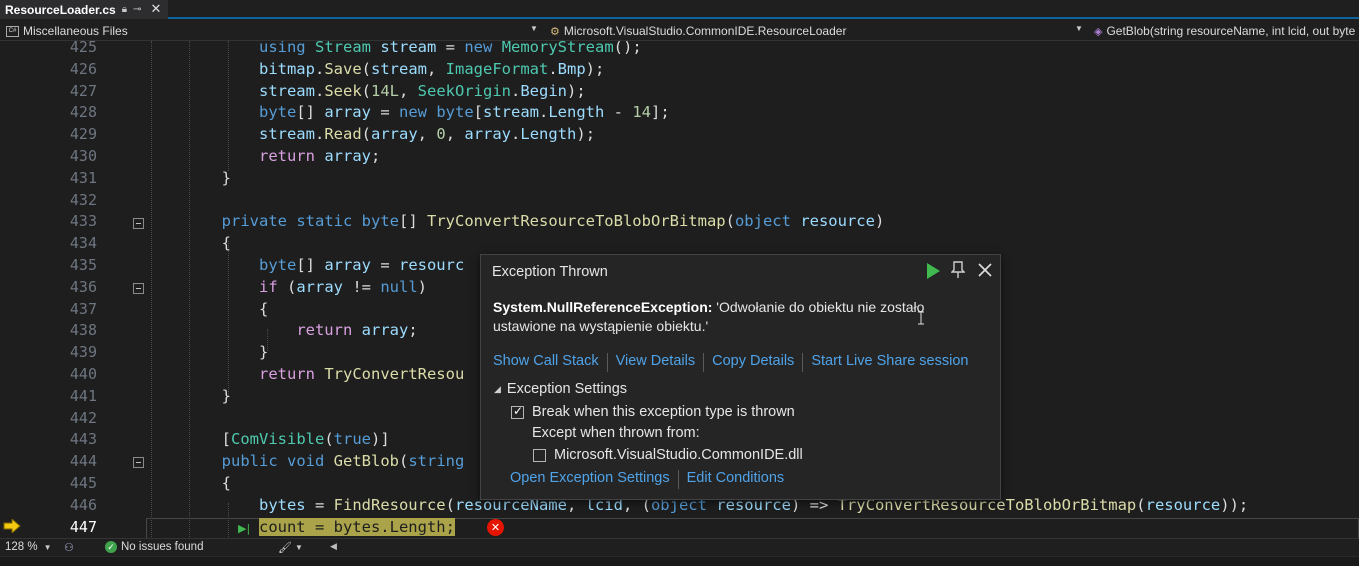  I want to click on line-number: 430, so click(83, 156).